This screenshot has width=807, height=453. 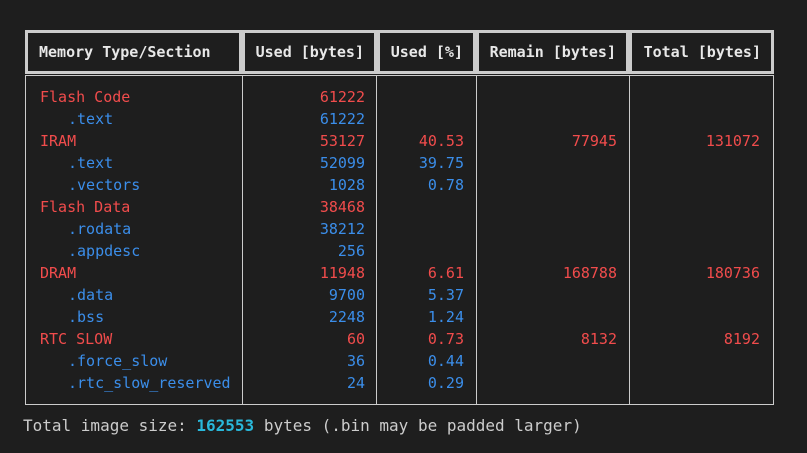 What do you see at coordinates (441, 141) in the screenshot?
I see `used-percent-cell: 40.53` at bounding box center [441, 141].